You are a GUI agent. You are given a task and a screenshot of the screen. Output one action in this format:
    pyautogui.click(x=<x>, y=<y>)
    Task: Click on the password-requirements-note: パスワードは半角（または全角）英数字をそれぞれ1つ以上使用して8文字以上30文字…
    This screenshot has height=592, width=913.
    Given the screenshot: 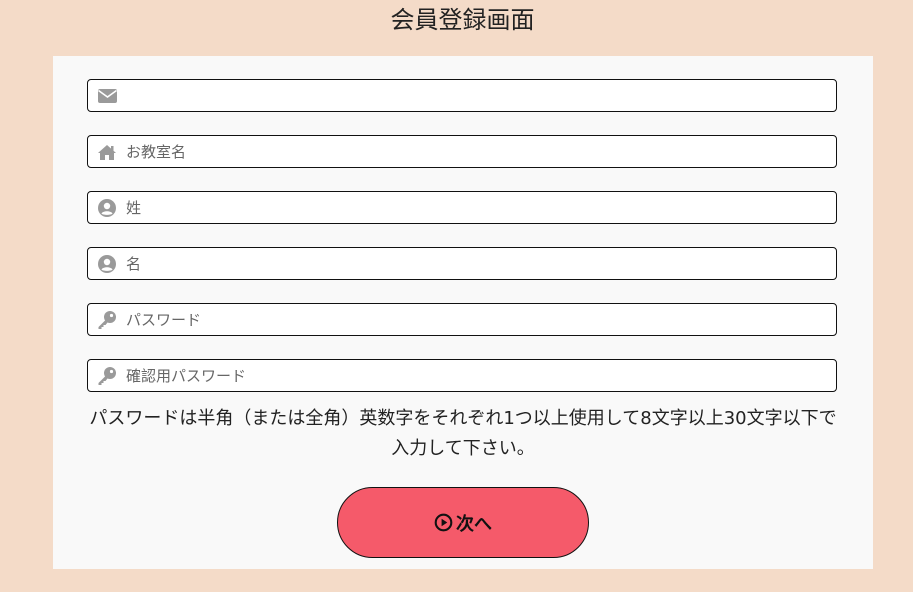 What is the action you would take?
    pyautogui.click(x=463, y=433)
    